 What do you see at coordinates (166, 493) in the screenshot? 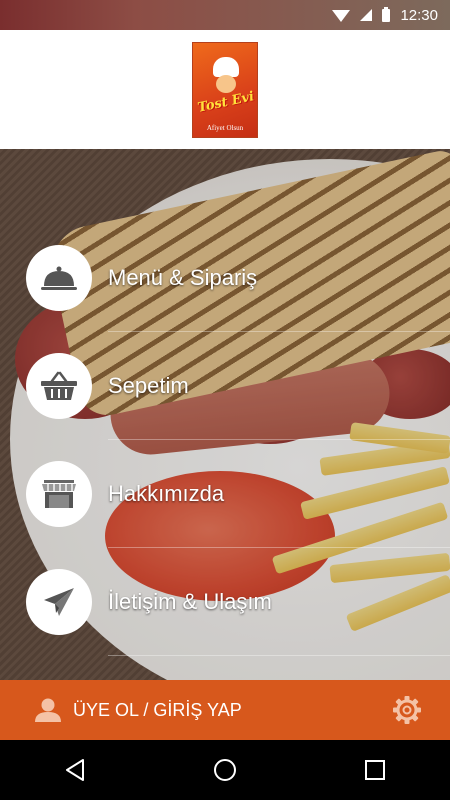
I see `menu-item-label: Hakkımızda` at bounding box center [166, 493].